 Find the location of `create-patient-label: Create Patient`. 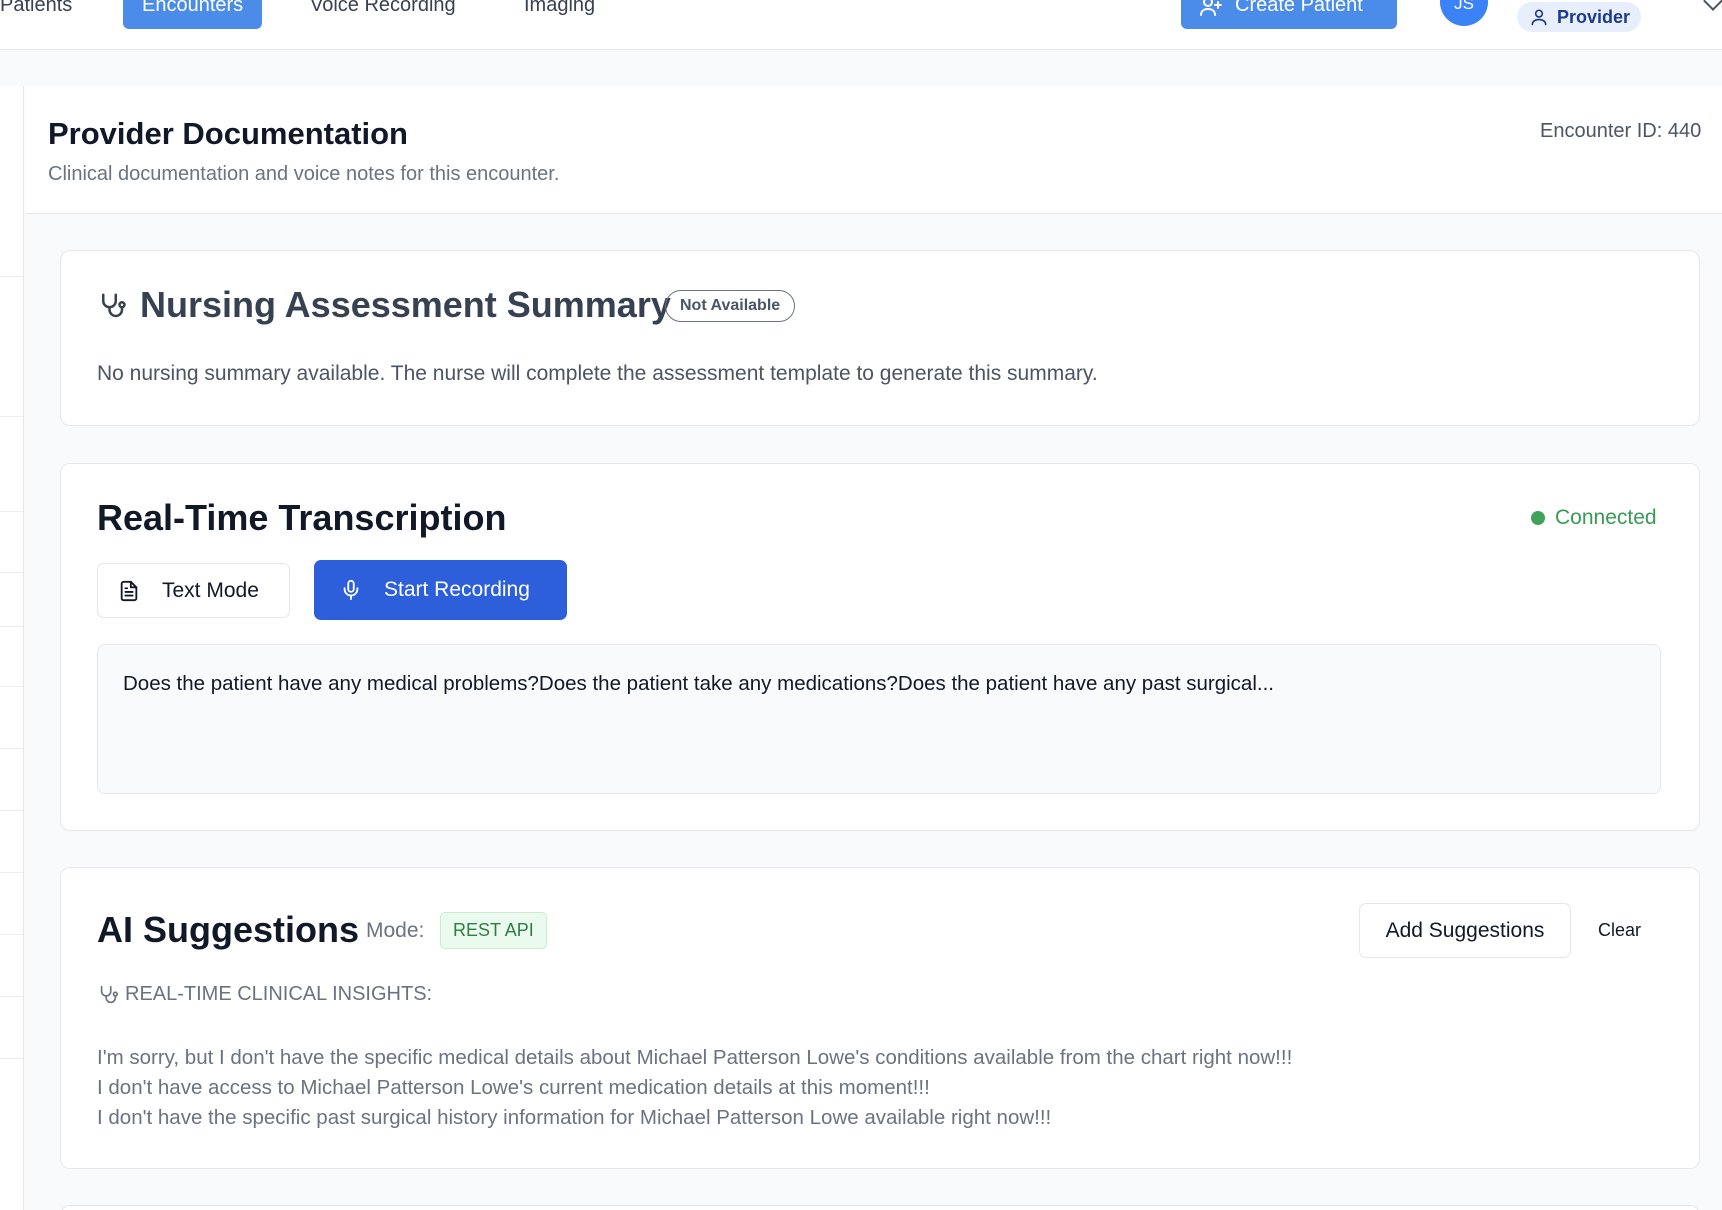

create-patient-label: Create Patient is located at coordinates (1299, 8).